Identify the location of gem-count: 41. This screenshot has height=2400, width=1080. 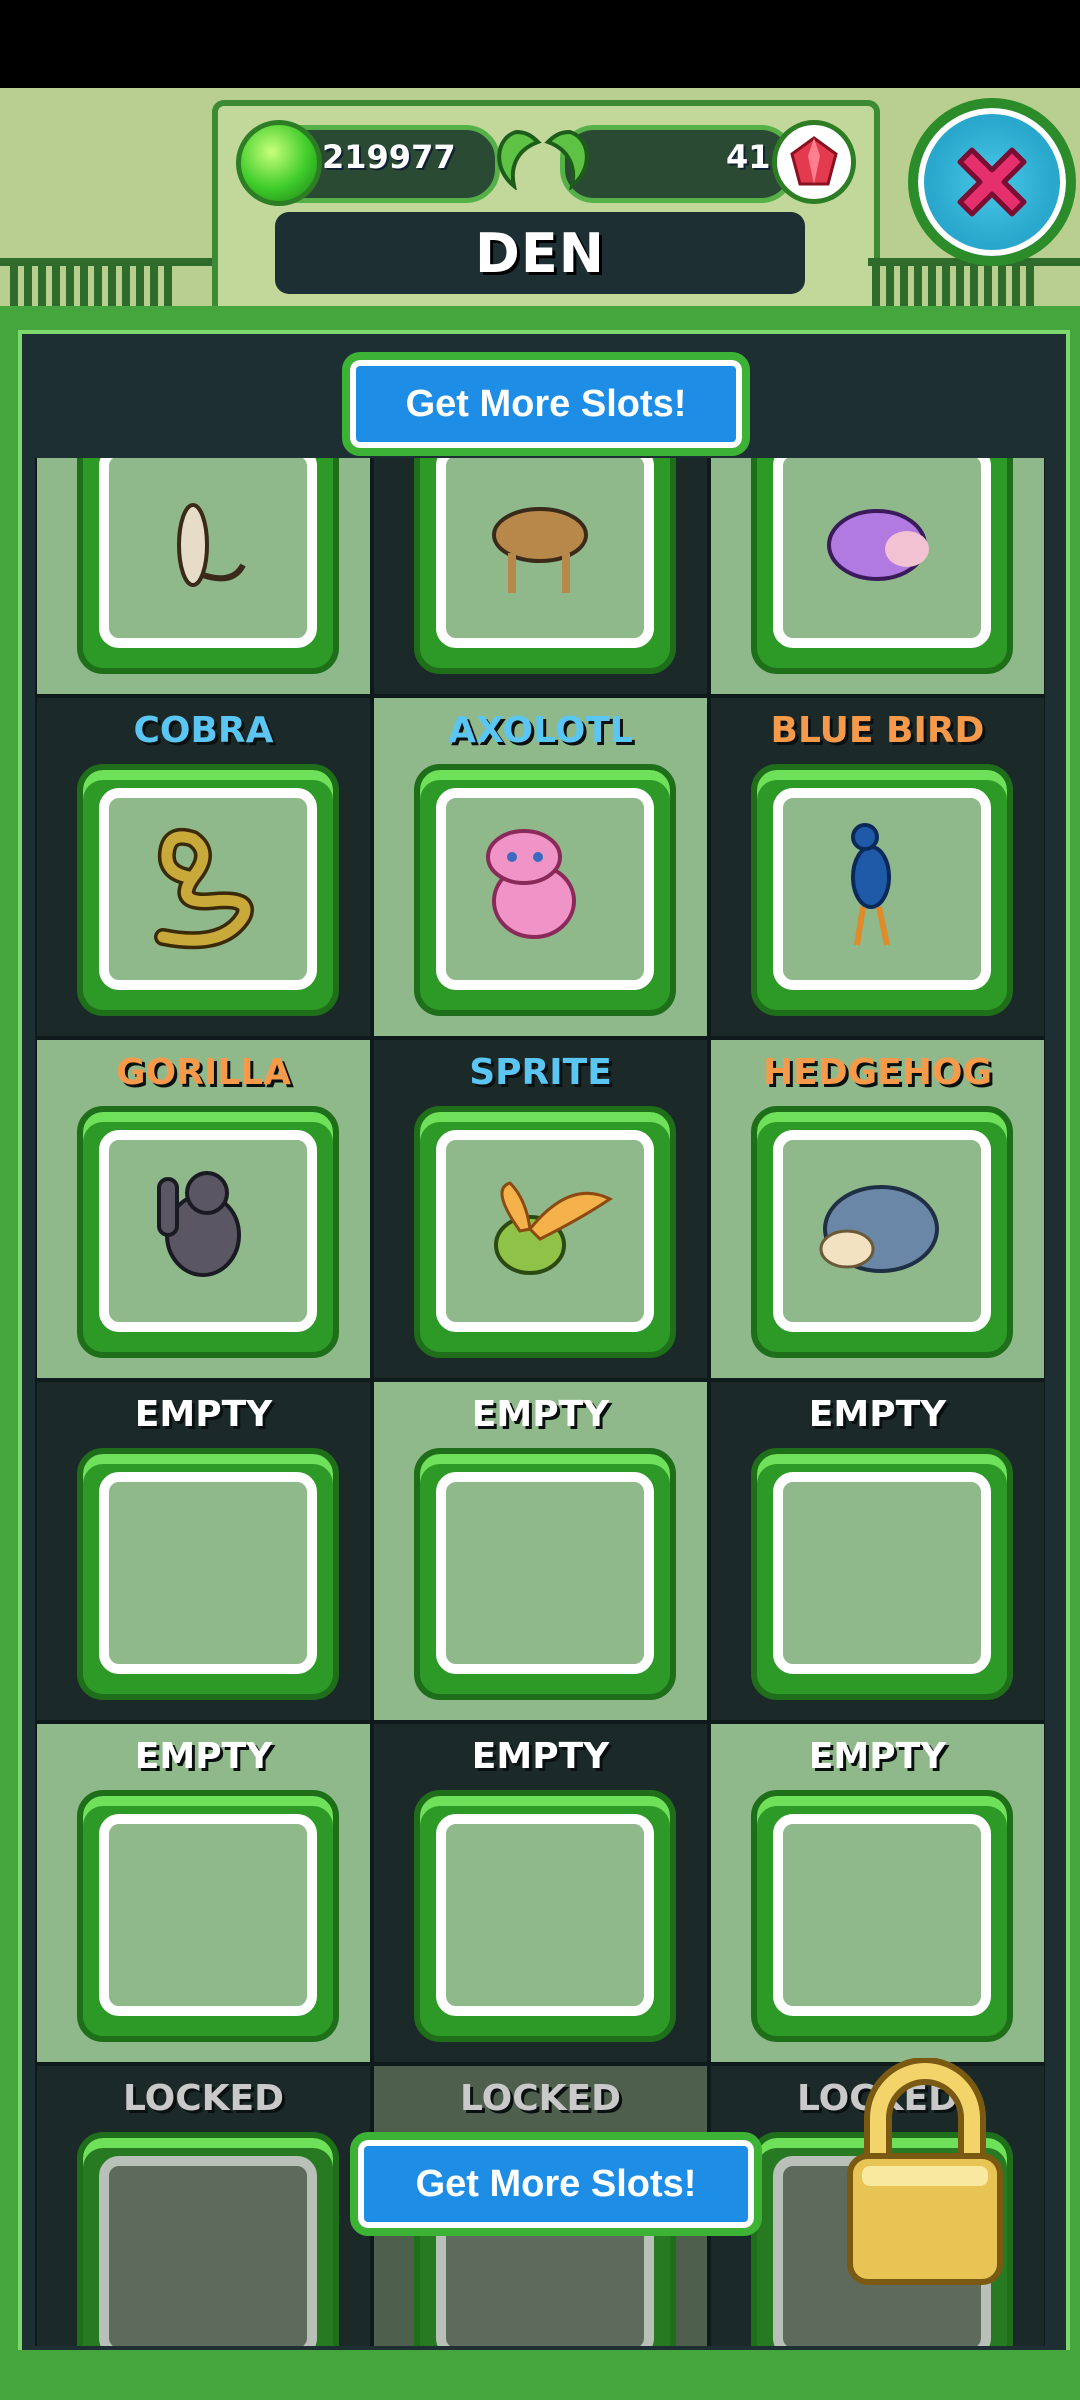
(748, 157).